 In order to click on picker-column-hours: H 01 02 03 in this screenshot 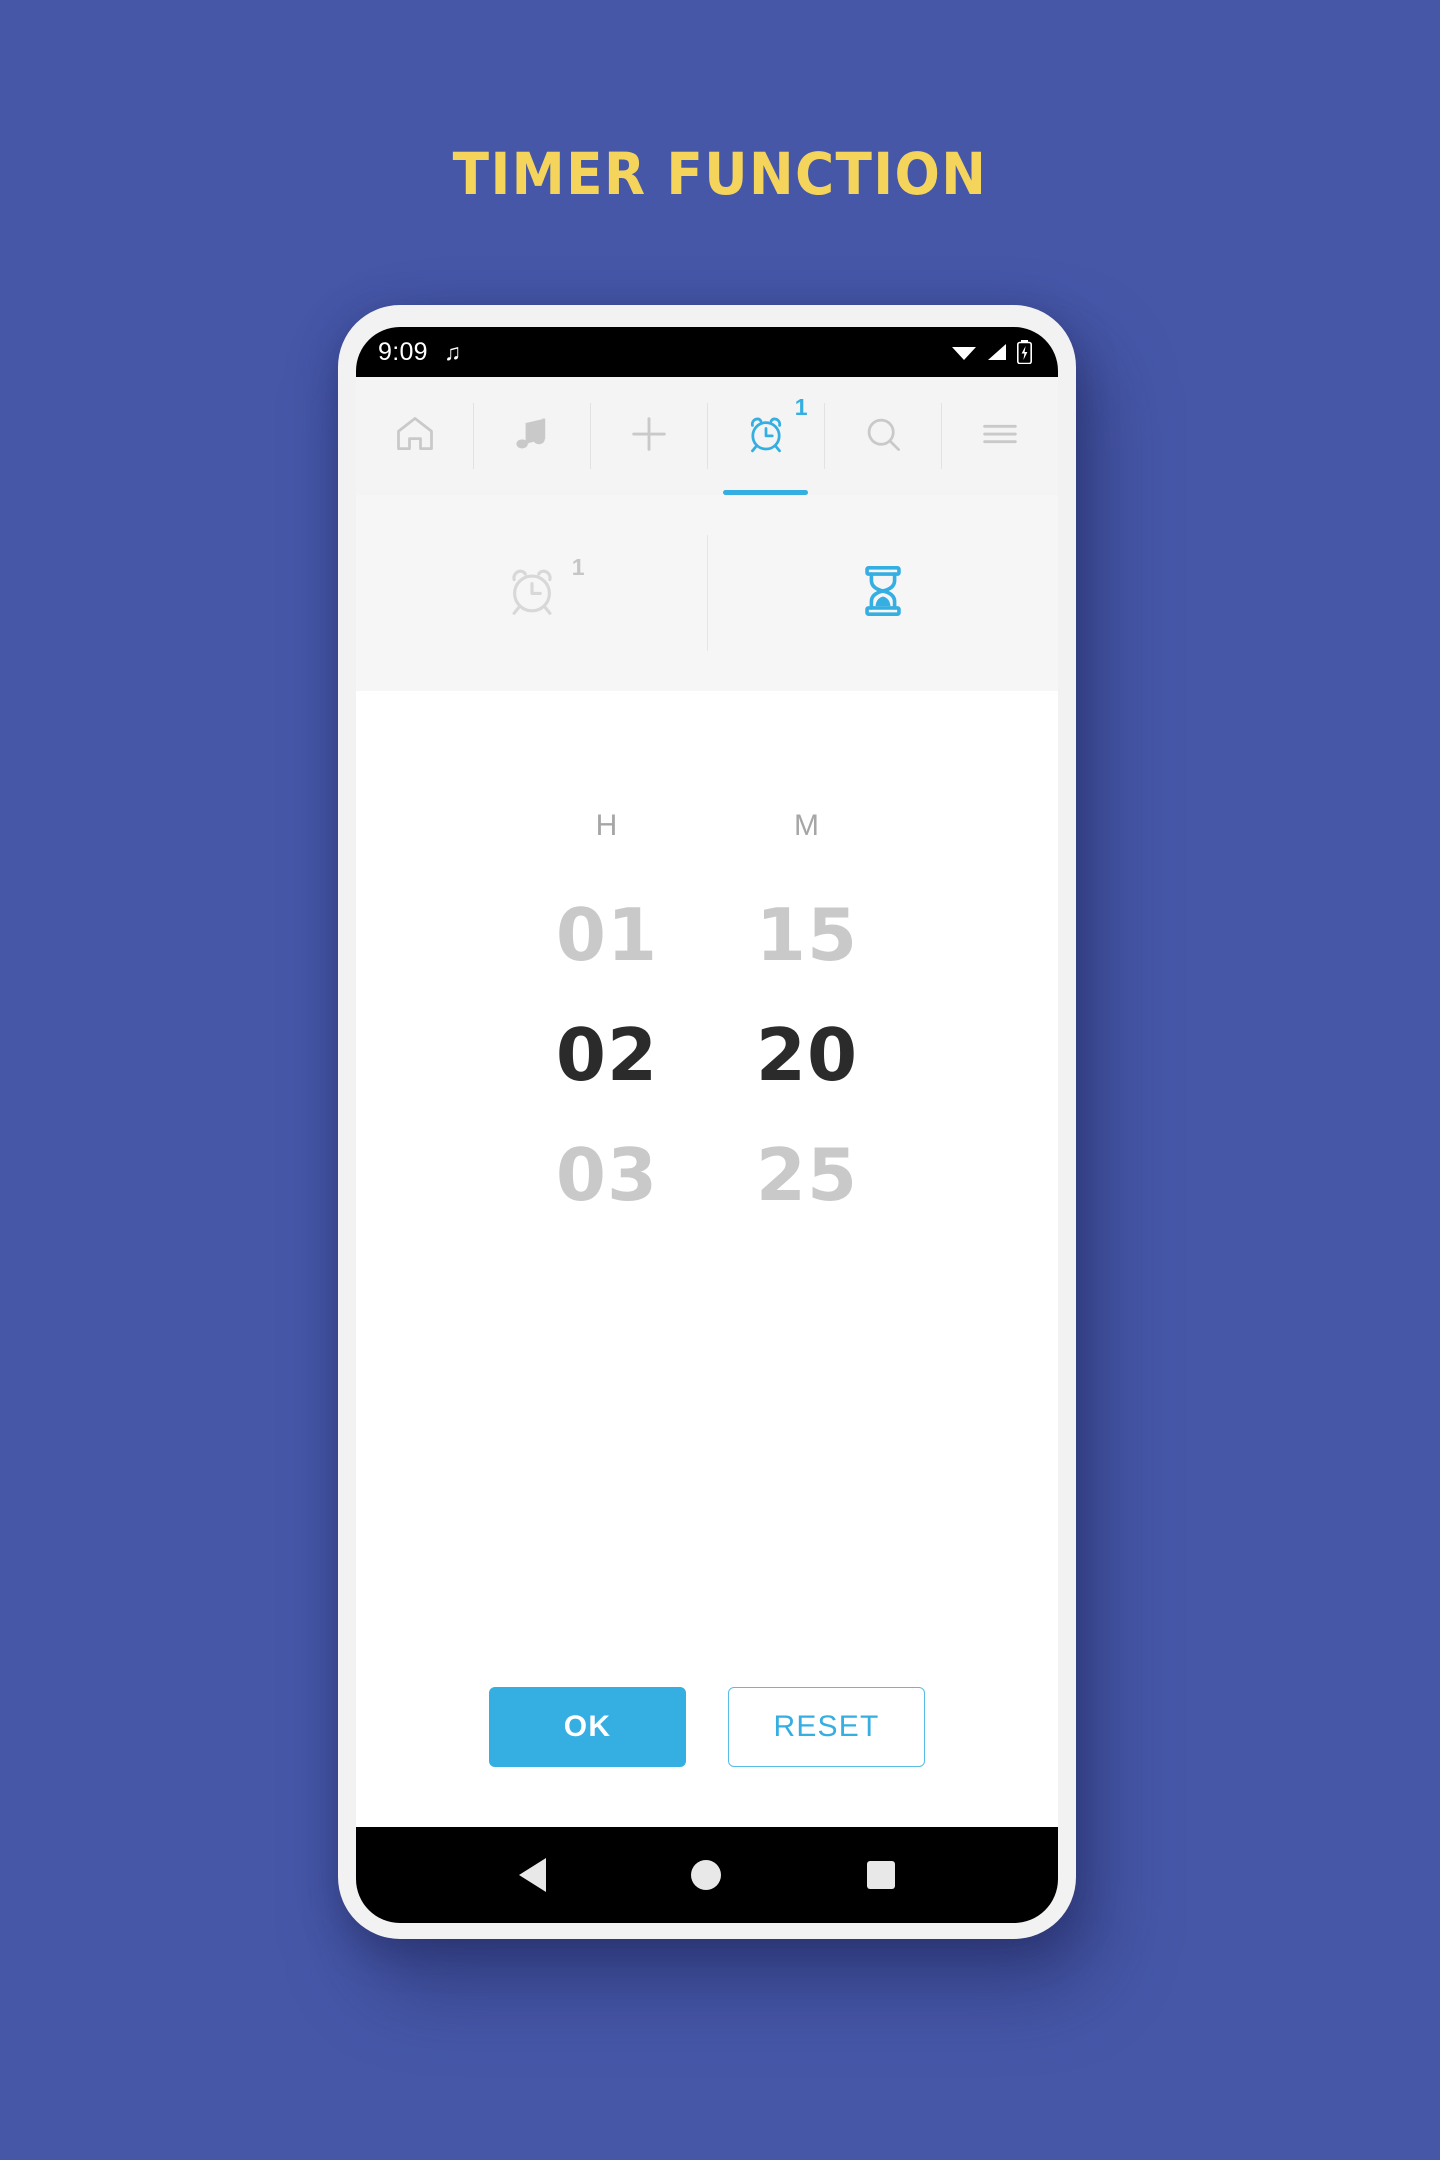, I will do `click(607, 1022)`.